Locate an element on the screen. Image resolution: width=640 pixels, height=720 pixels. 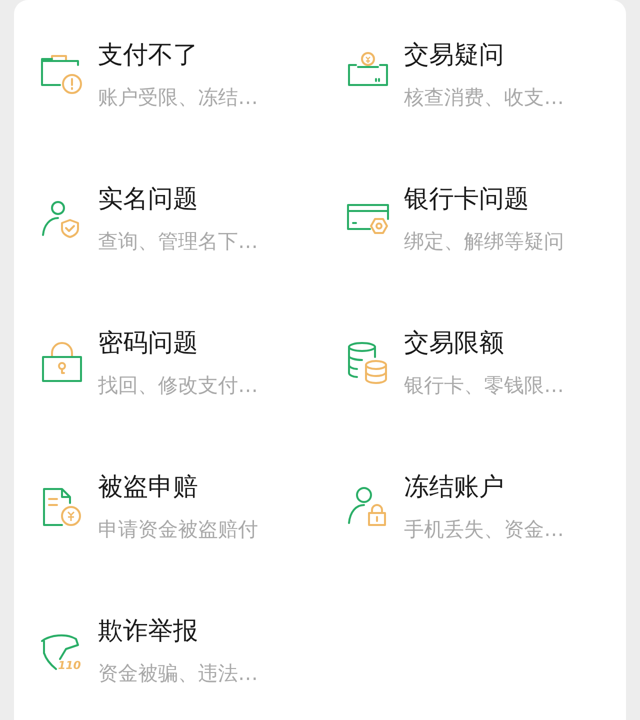
item-title: 交易疑问 is located at coordinates (484, 55).